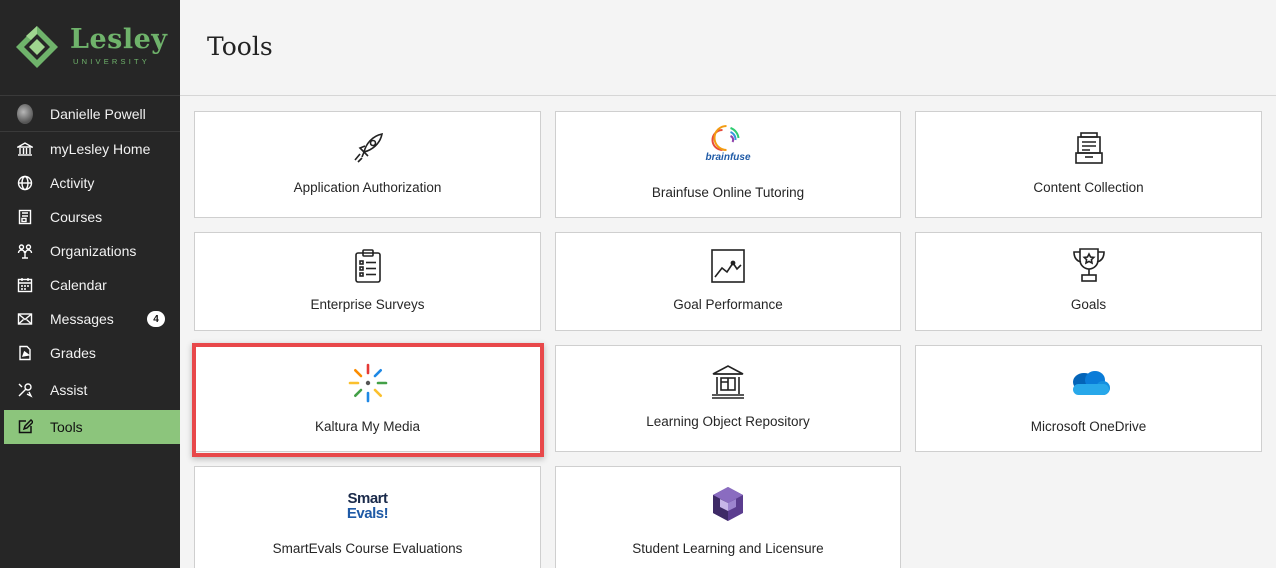 Image resolution: width=1276 pixels, height=568 pixels. What do you see at coordinates (78, 285) in the screenshot?
I see `sidebar-item-label: Calendar` at bounding box center [78, 285].